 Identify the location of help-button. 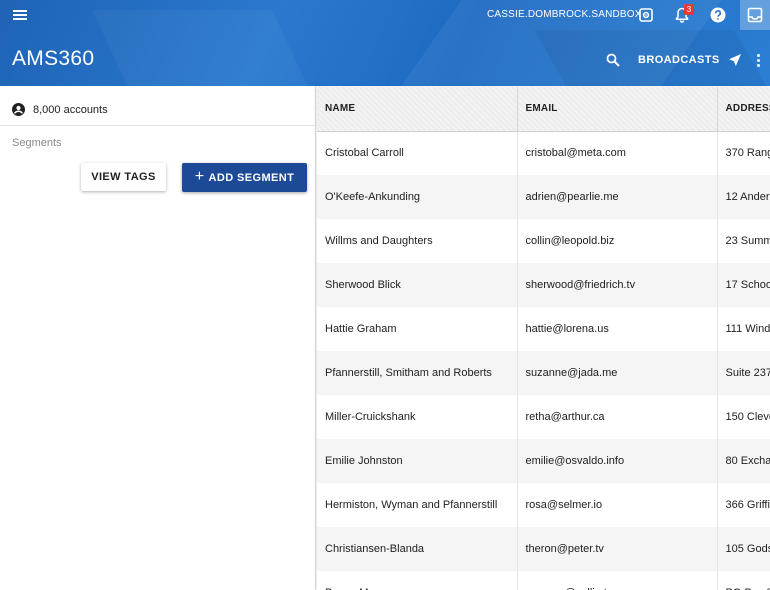
(718, 15).